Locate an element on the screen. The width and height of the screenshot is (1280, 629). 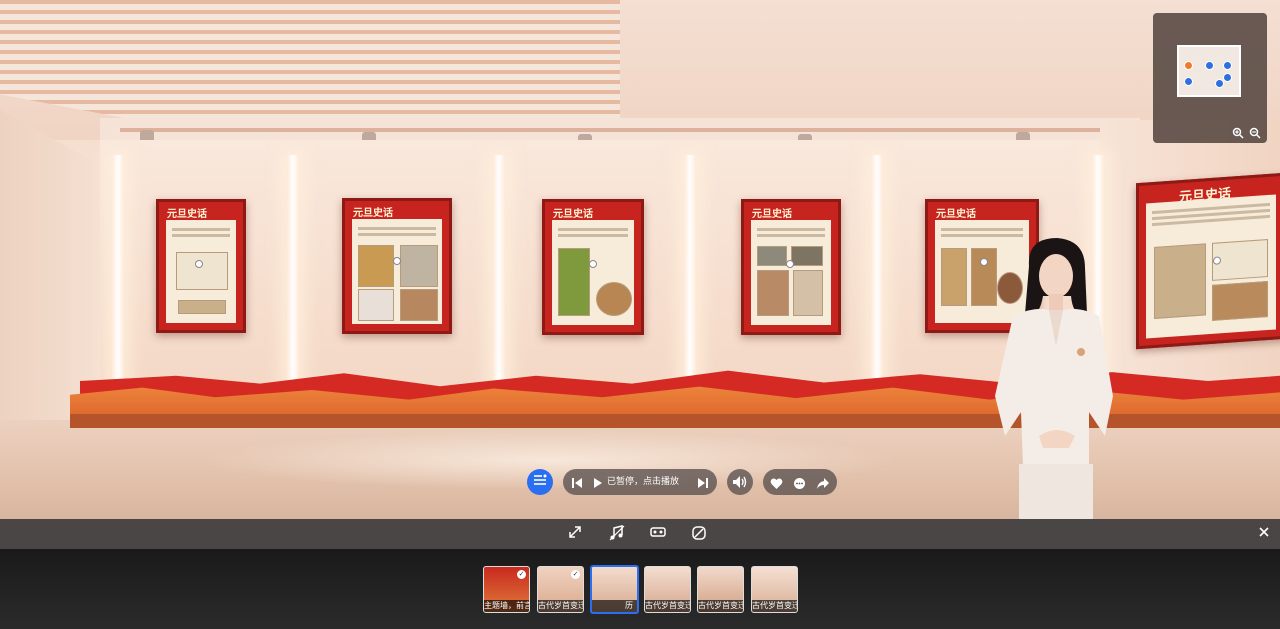
scene-thumbnail: ✓ 古代岁首变迁 is located at coordinates (560, 589).